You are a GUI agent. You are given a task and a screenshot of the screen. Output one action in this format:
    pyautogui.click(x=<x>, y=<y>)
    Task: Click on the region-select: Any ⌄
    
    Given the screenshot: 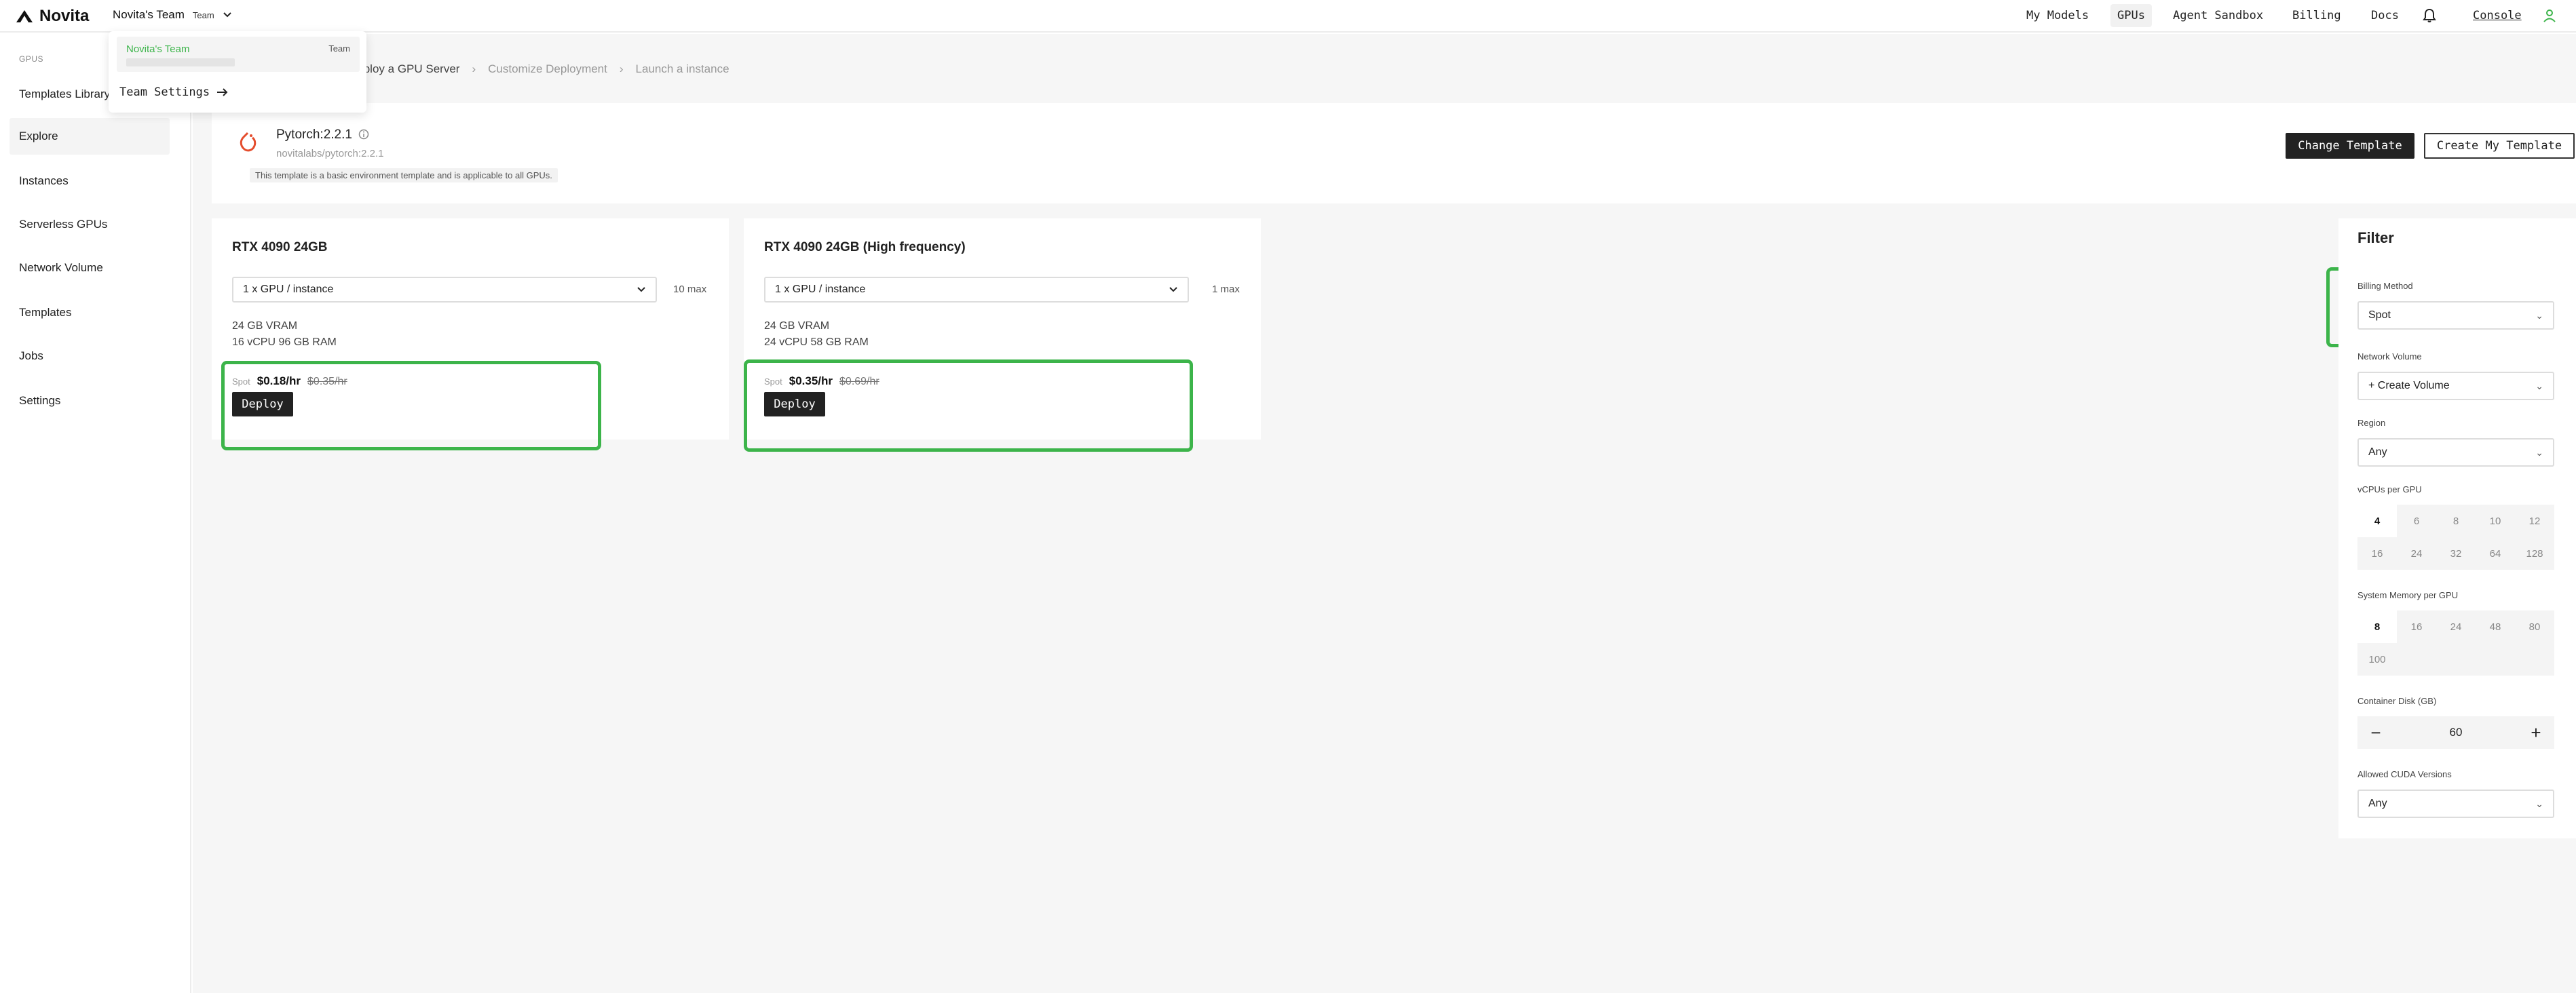 What is the action you would take?
    pyautogui.click(x=2455, y=452)
    